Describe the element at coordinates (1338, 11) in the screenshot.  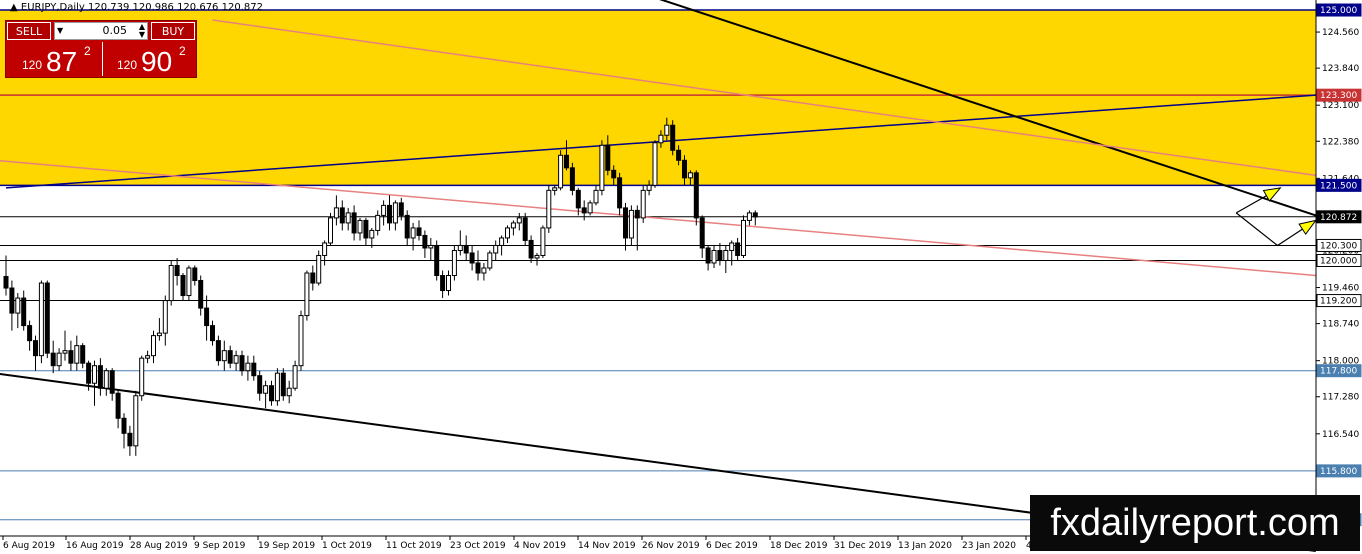
I see `price-label-text: 125.000` at that location.